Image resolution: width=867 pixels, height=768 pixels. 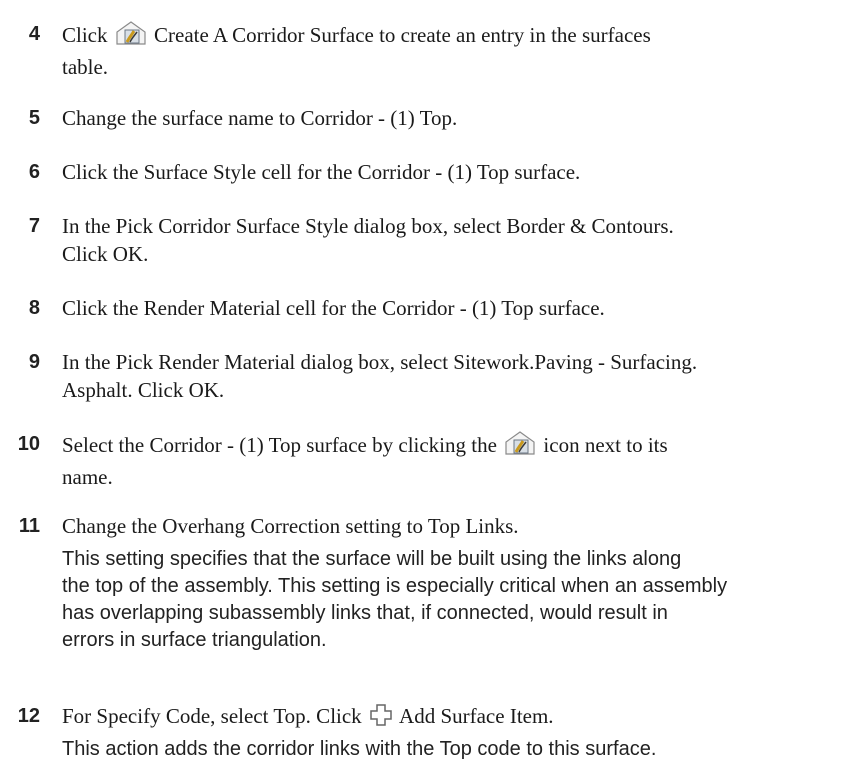 I want to click on step-text-line2: Click OK., so click(x=105, y=254).